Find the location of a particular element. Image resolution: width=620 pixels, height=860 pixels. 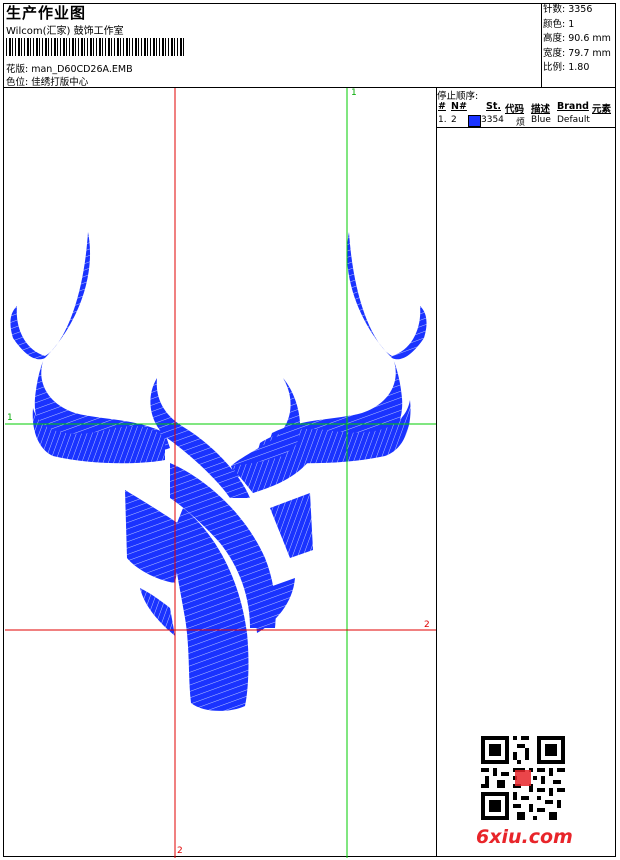

left-cheek is located at coordinates (157, 612).